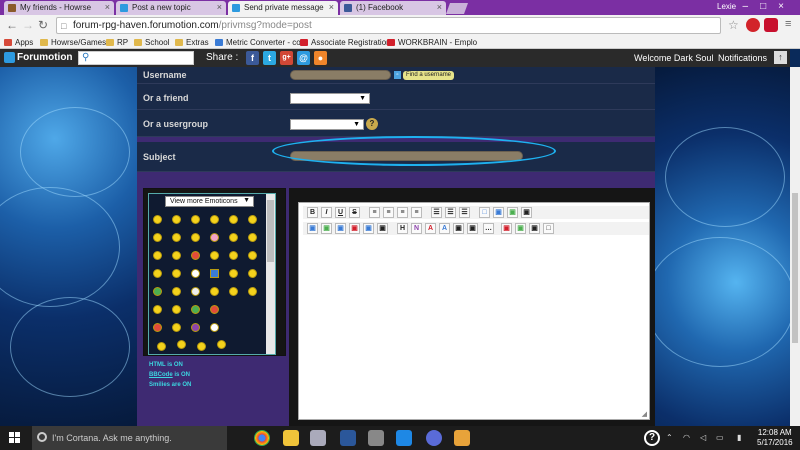 The height and width of the screenshot is (450, 800). What do you see at coordinates (12, 25) in the screenshot?
I see `back-icon: ←` at bounding box center [12, 25].